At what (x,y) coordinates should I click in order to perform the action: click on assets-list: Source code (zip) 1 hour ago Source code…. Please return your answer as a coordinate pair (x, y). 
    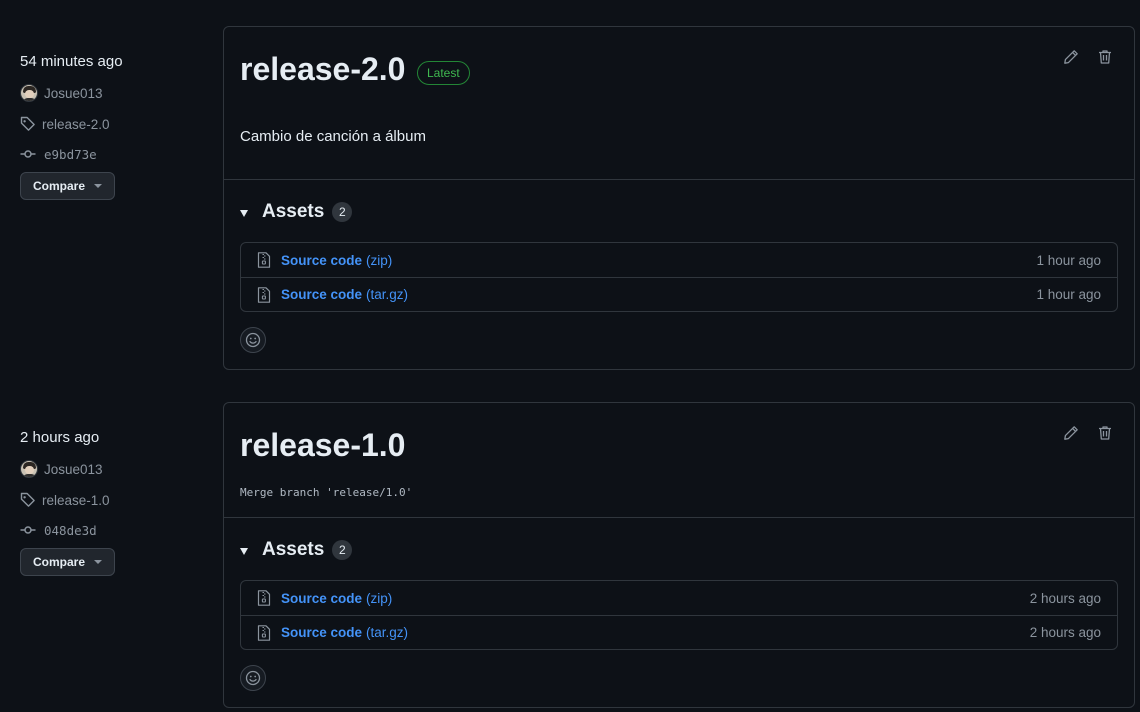
    Looking at the image, I should click on (679, 277).